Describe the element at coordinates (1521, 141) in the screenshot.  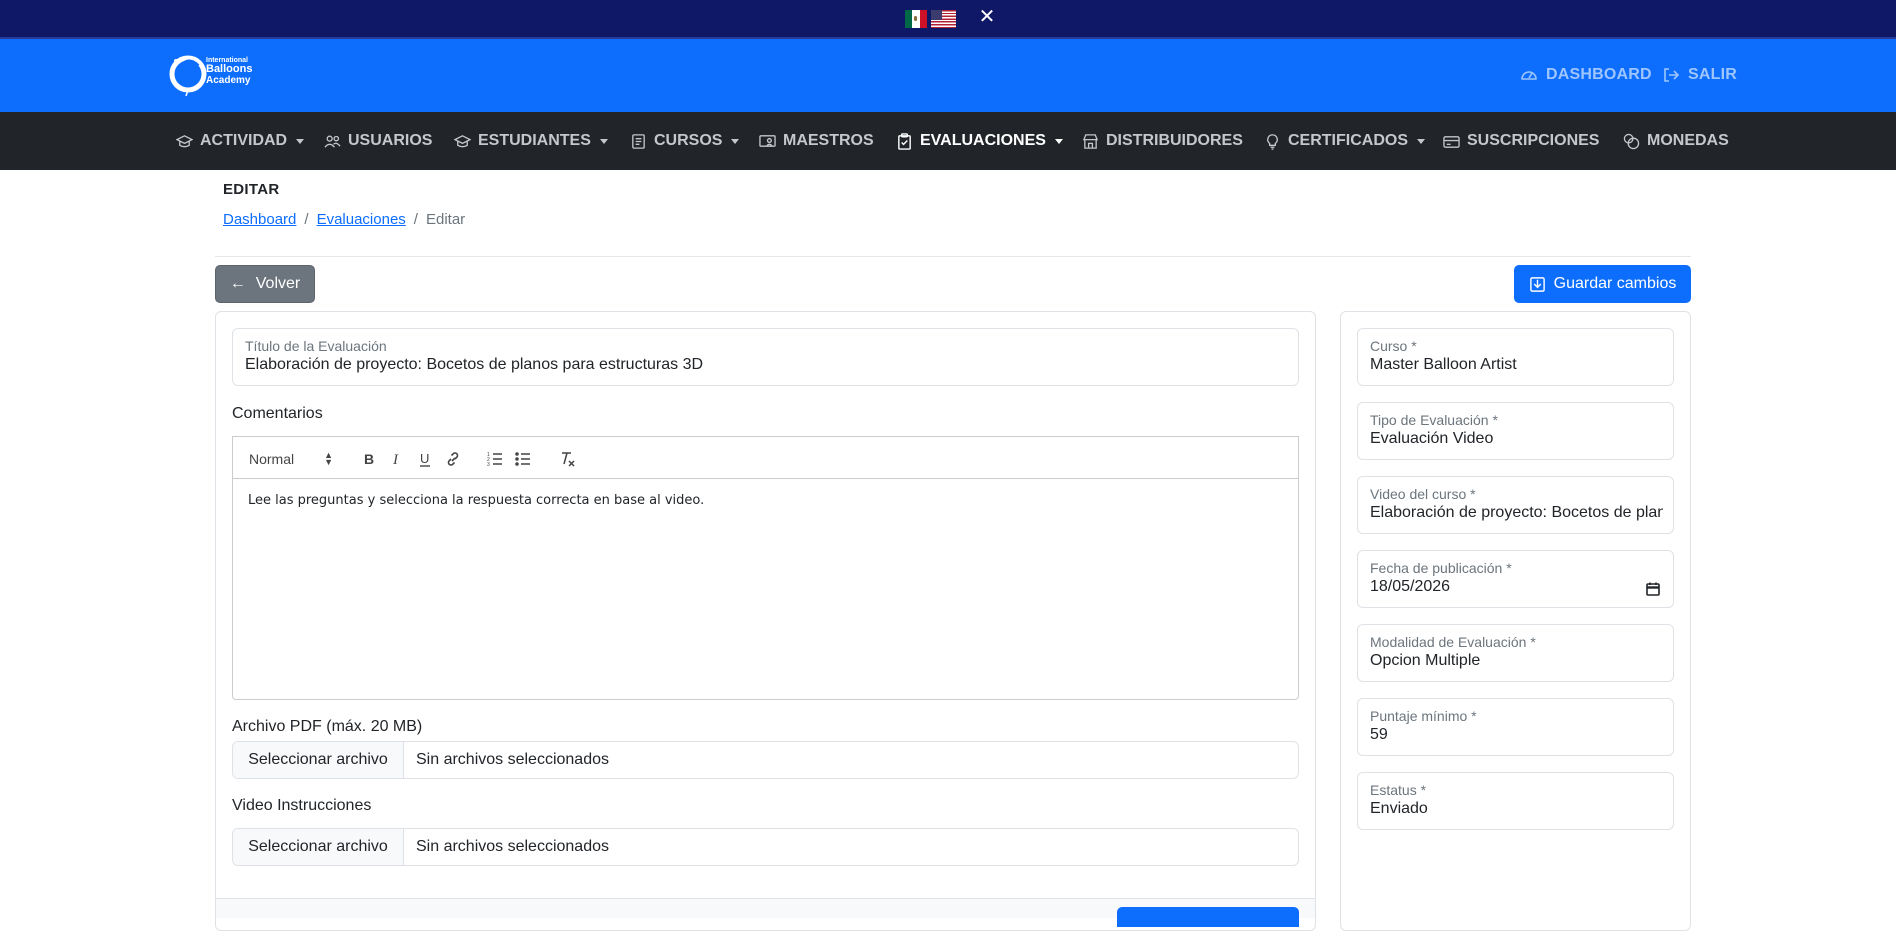
I see `nav-item-suscripciones: SUSCRIPCIONES` at that location.